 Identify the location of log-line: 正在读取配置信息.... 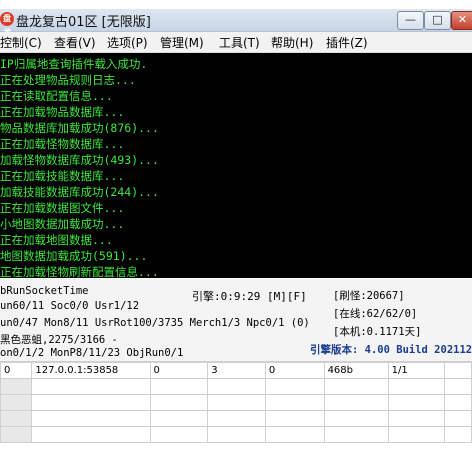
(56, 96).